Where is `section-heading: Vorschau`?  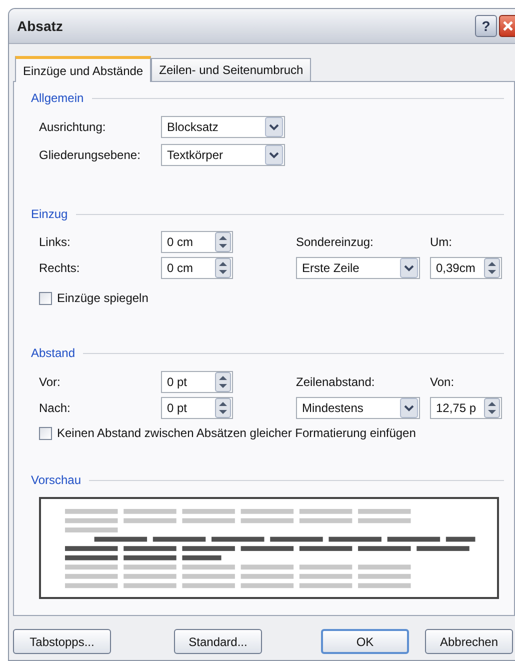 section-heading: Vorschau is located at coordinates (56, 480).